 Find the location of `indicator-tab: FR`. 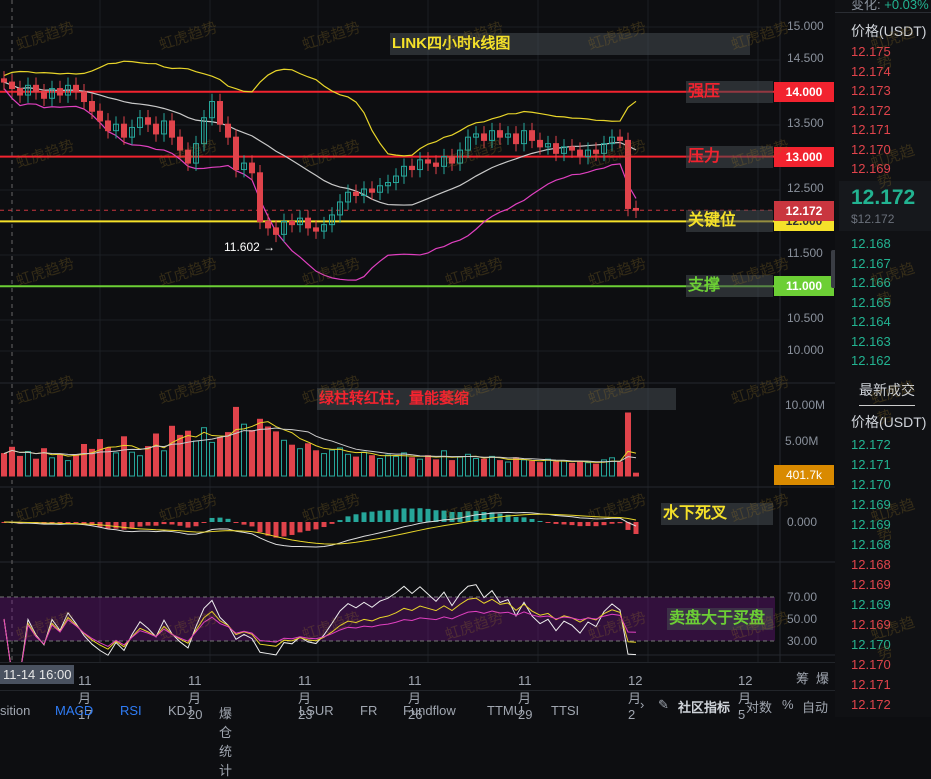

indicator-tab: FR is located at coordinates (368, 710).